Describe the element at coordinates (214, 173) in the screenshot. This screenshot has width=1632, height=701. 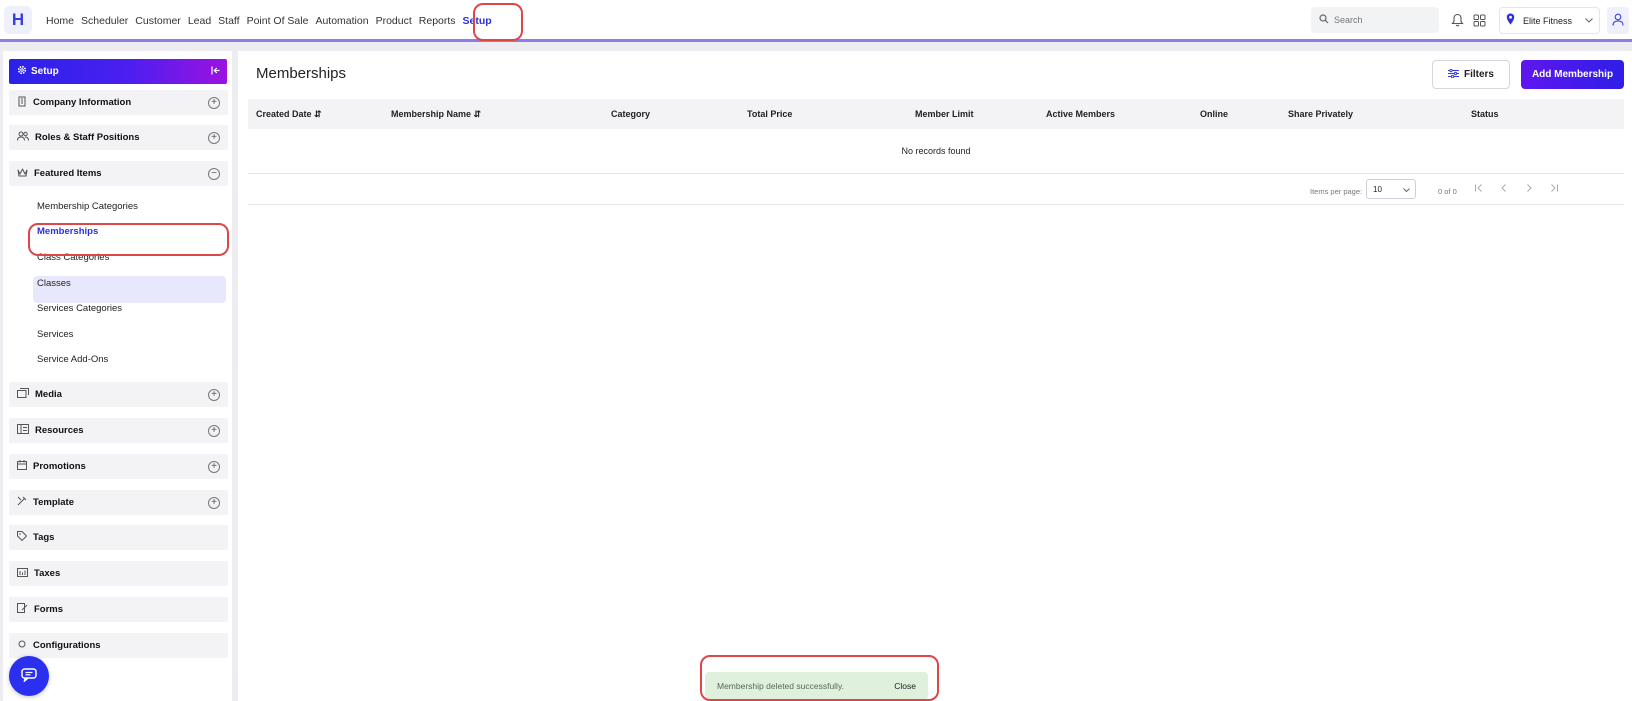
I see `collapse-minus-icon: −` at that location.